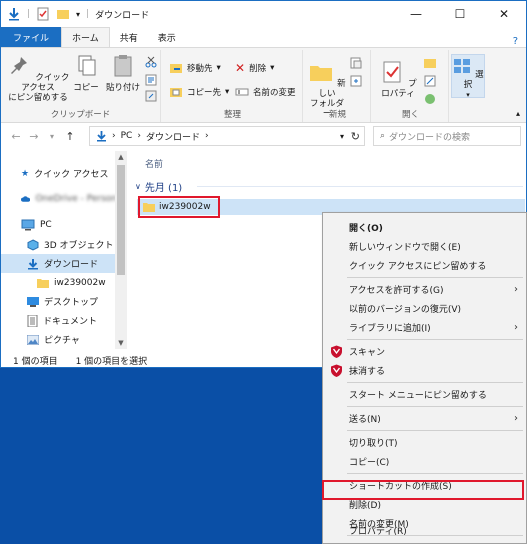 The width and height of the screenshot is (527, 544). What do you see at coordinates (138, 186) in the screenshot?
I see `collapse-chevron-icon: ∨` at bounding box center [138, 186].